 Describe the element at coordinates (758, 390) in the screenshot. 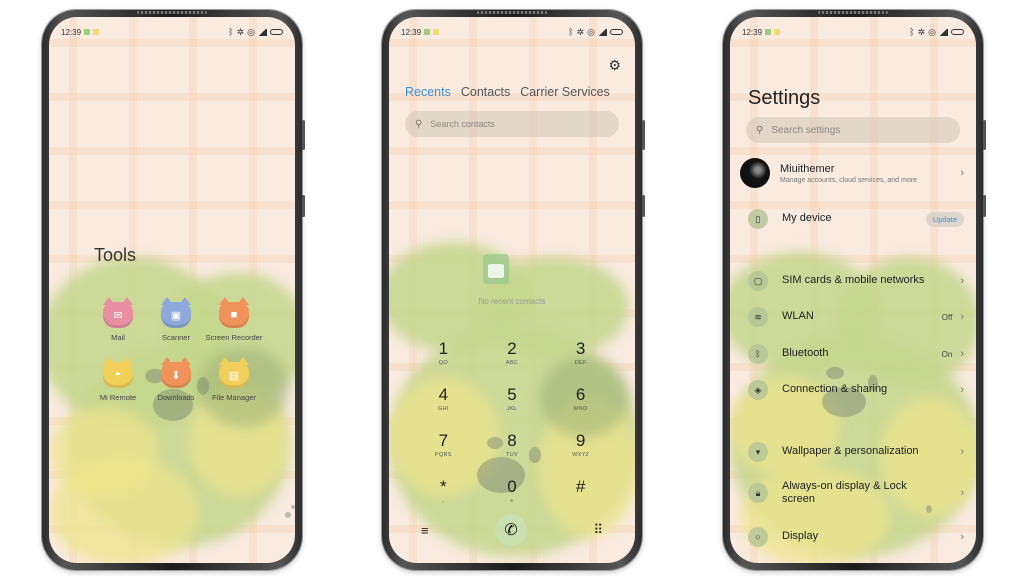

I see `connection-sharing-icon: ◈` at that location.